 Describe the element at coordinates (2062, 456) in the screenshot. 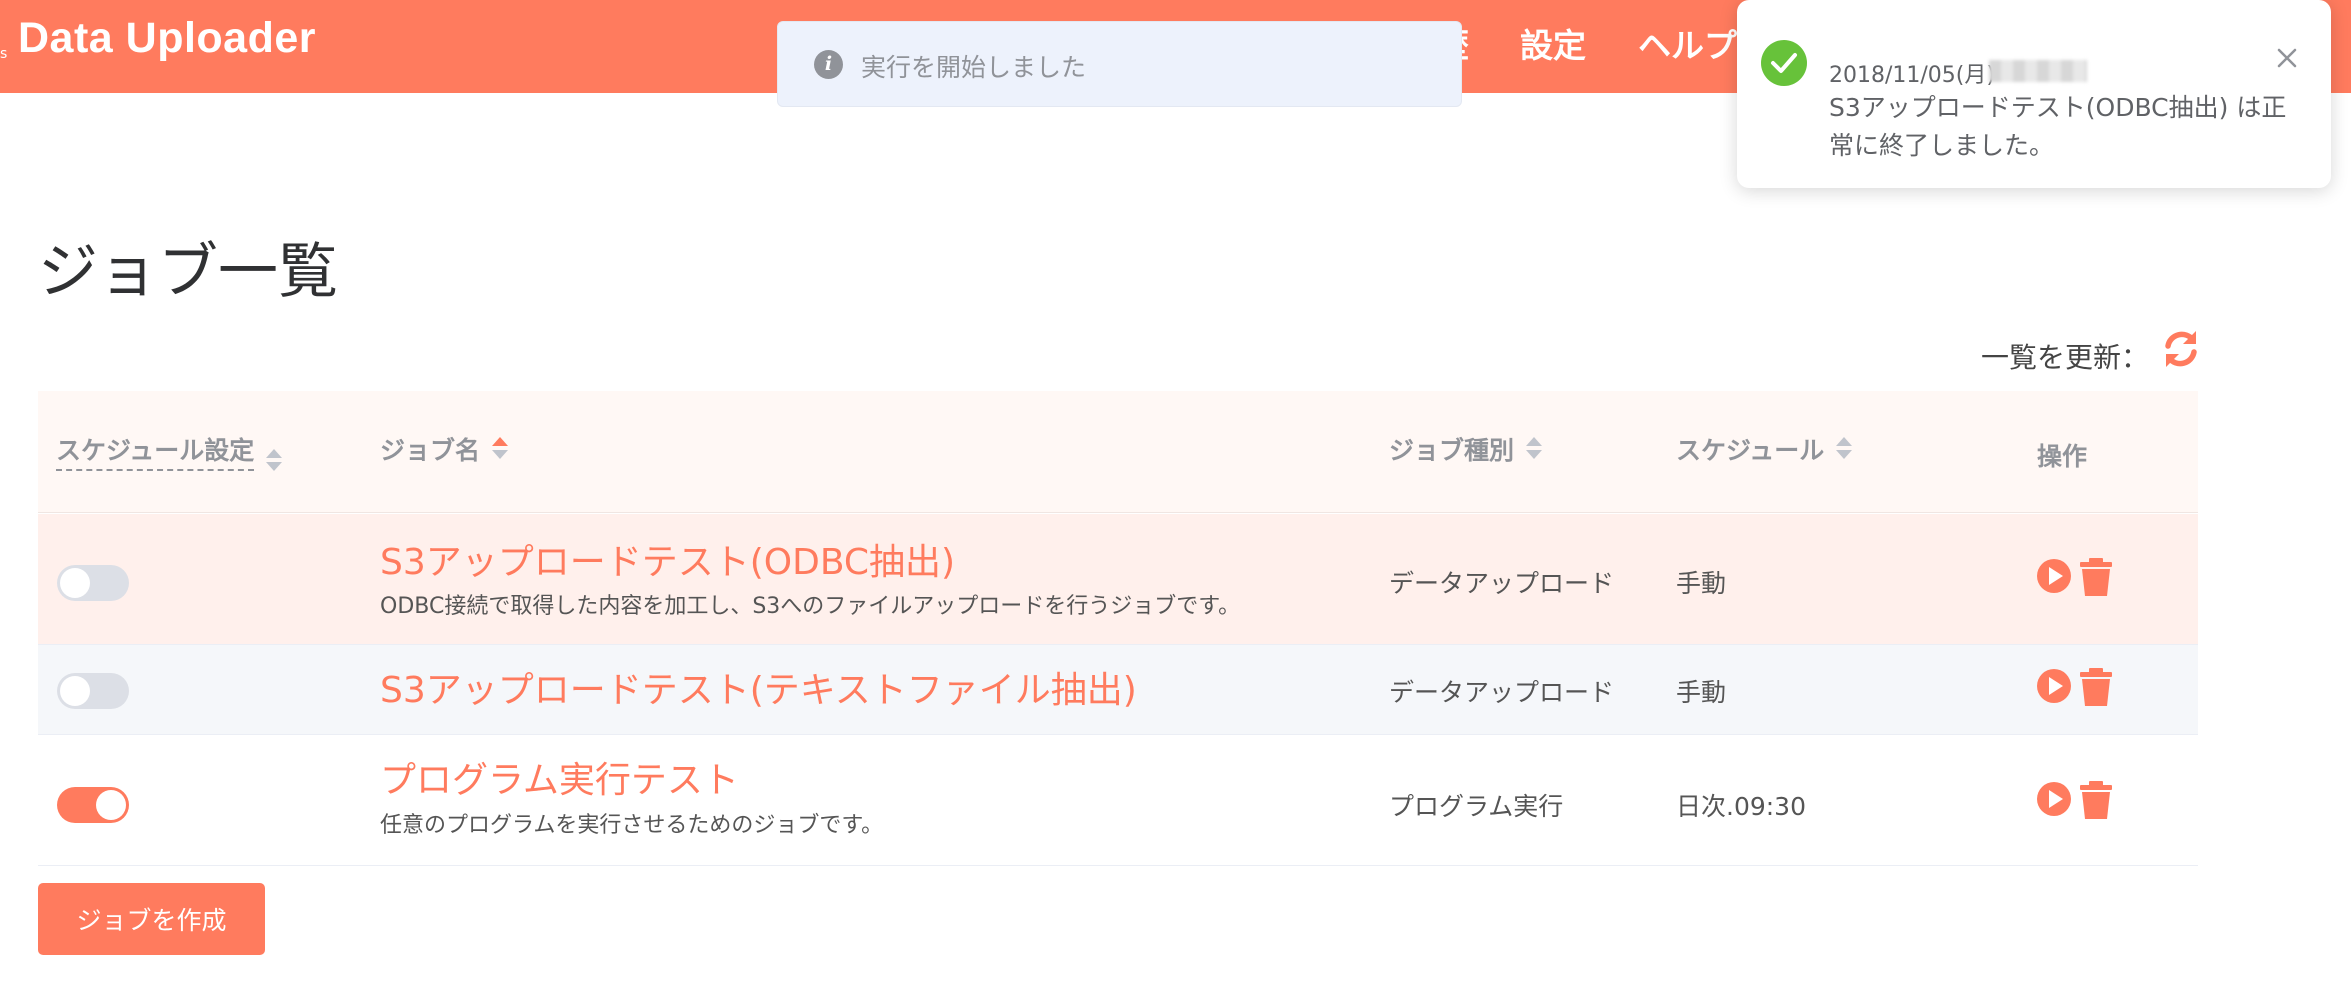

I see `column-header-operation: 操作` at that location.